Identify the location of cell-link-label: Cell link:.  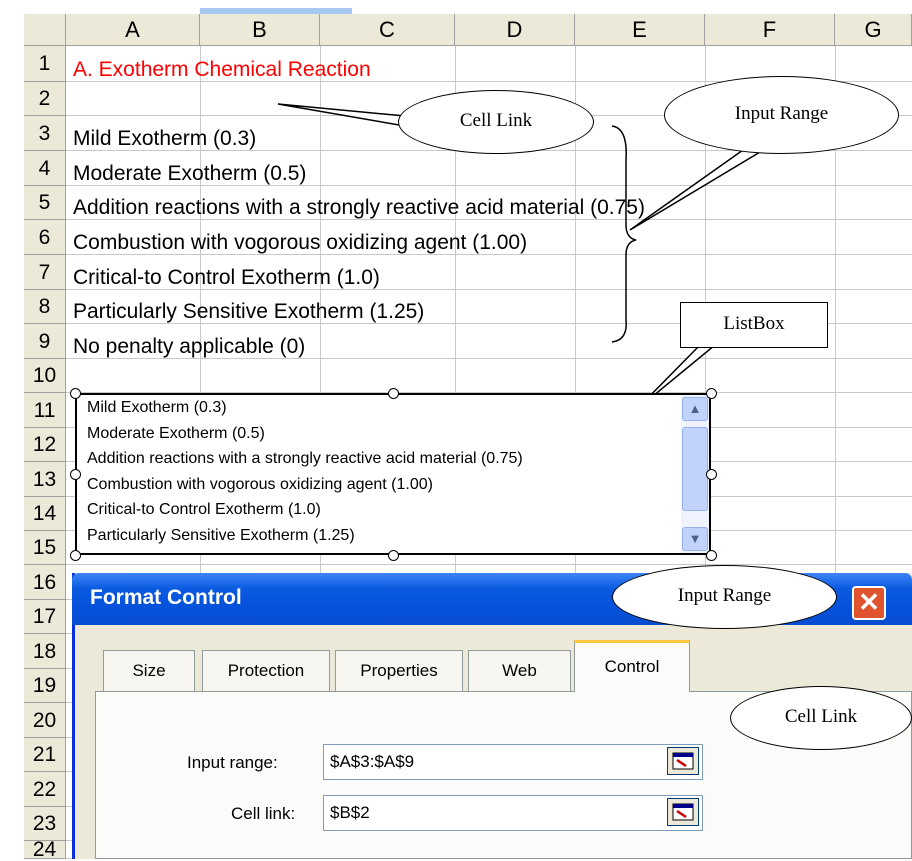
(263, 813).